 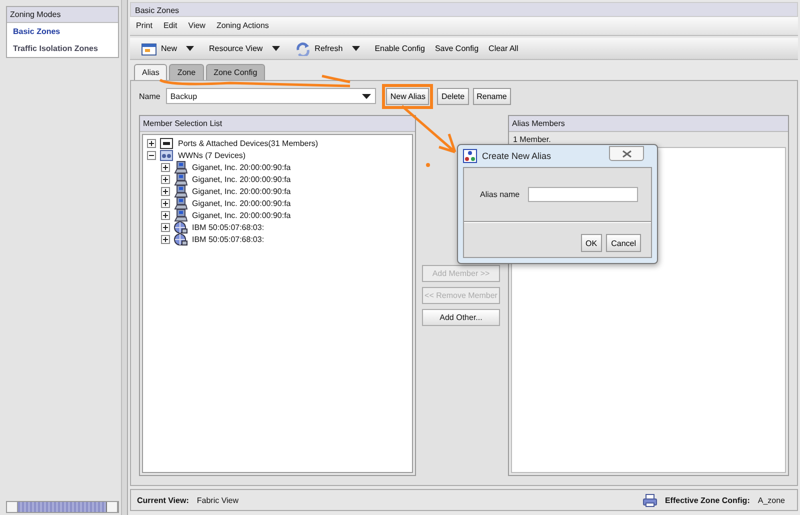 What do you see at coordinates (236, 48) in the screenshot?
I see `toolbar-button: Resource View` at bounding box center [236, 48].